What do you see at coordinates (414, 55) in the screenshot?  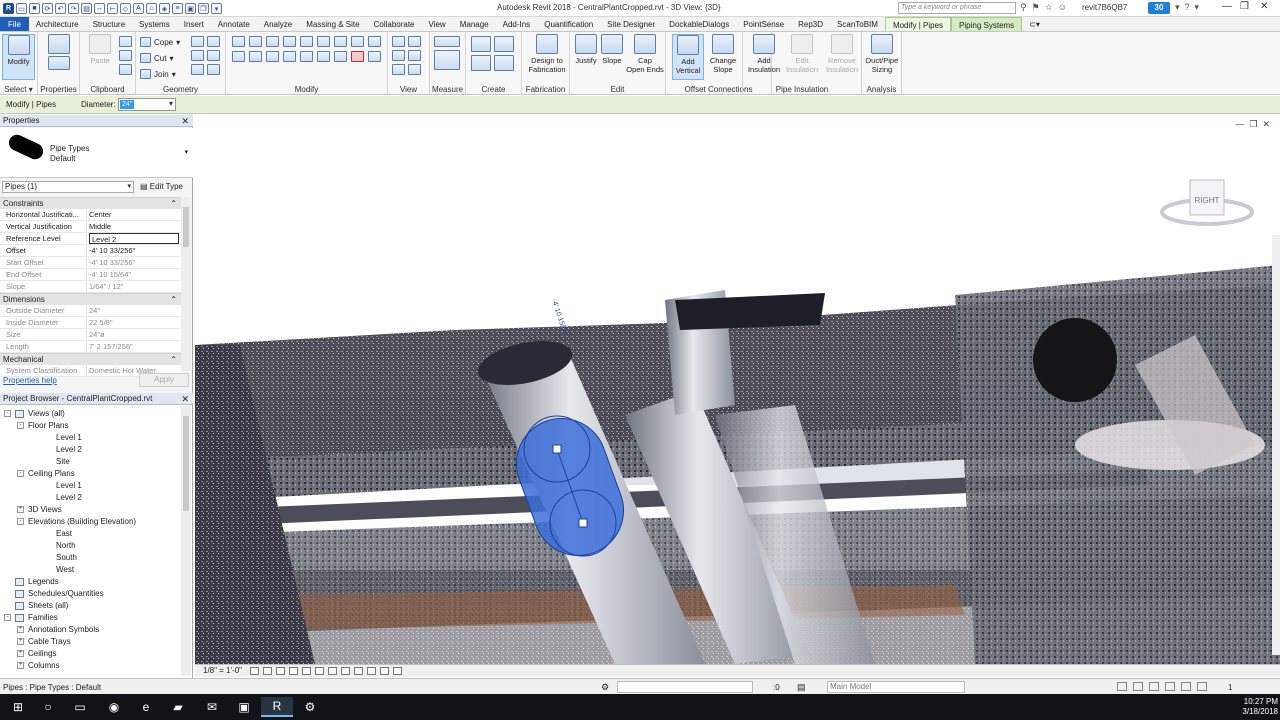 I see `visibility-icon` at bounding box center [414, 55].